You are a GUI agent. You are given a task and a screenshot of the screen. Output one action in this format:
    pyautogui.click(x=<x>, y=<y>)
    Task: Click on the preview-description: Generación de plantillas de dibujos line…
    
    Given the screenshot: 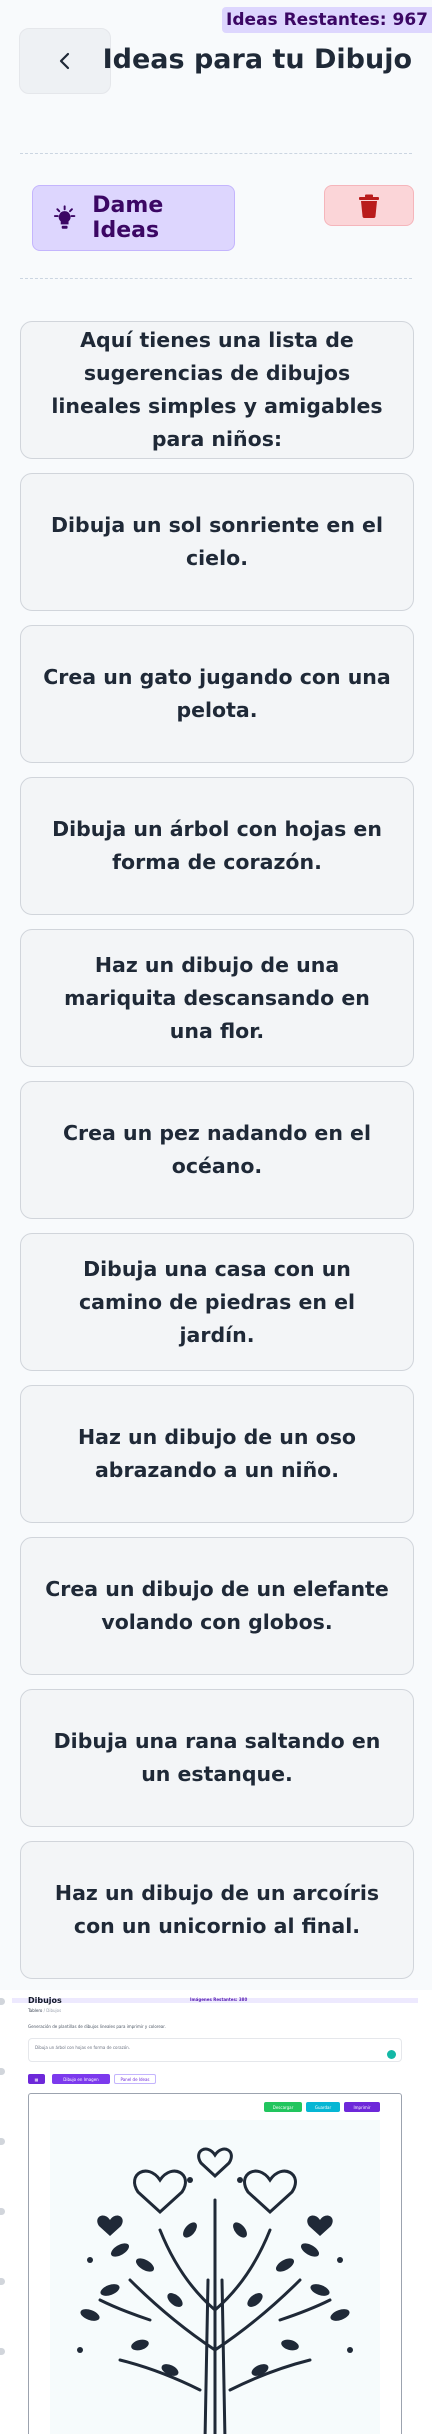 What is the action you would take?
    pyautogui.click(x=97, y=2026)
    